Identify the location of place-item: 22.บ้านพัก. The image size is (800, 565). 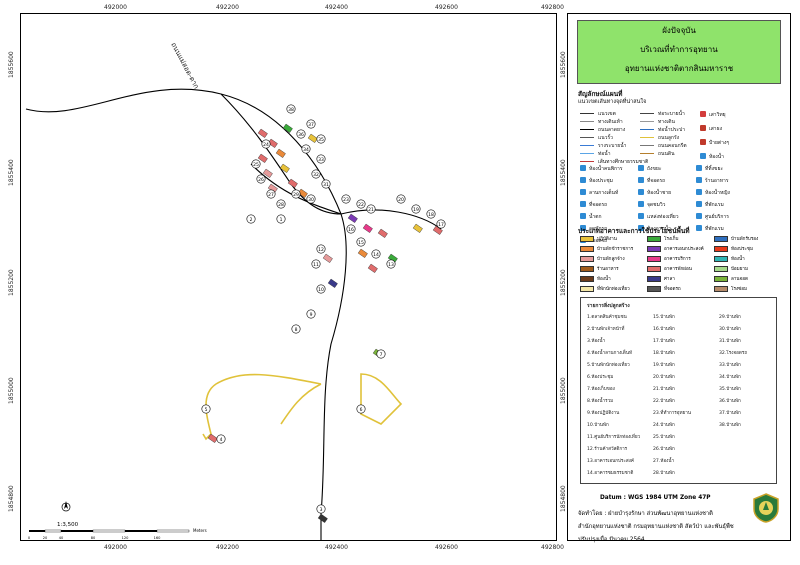
(664, 401).